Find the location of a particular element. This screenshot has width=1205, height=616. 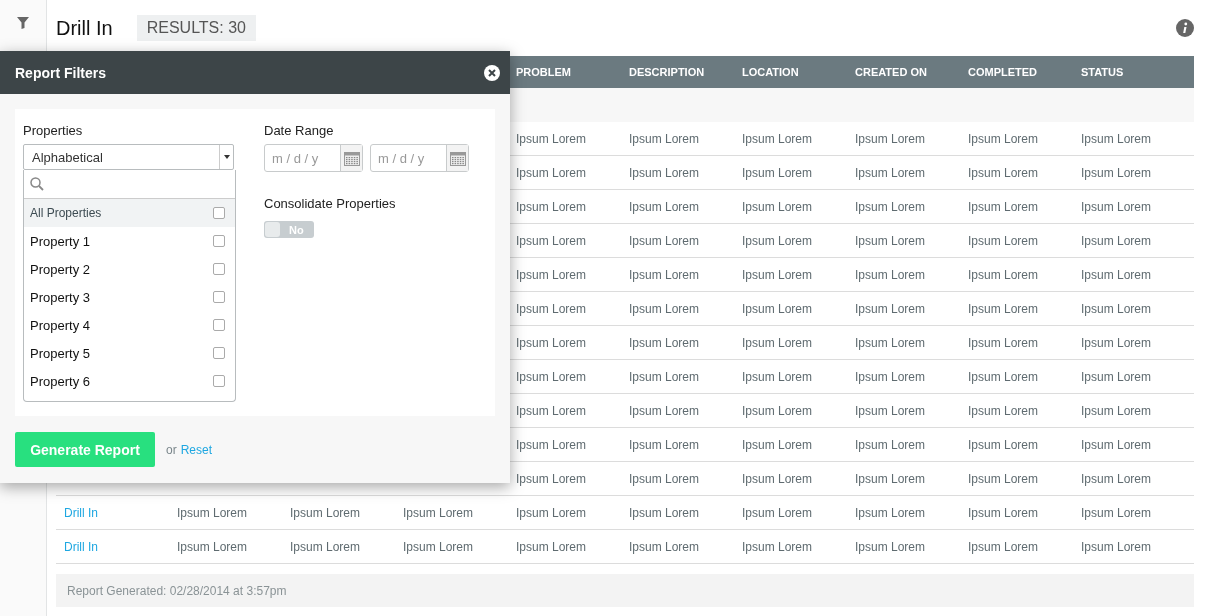

search-icon is located at coordinates (37, 184).